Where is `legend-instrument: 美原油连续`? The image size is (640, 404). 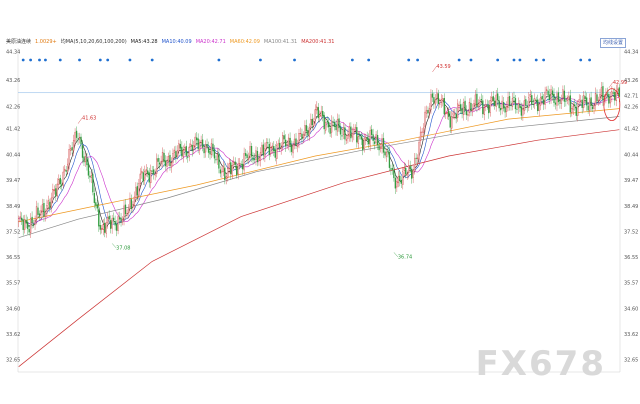
legend-instrument: 美原油连续 is located at coordinates (19, 42).